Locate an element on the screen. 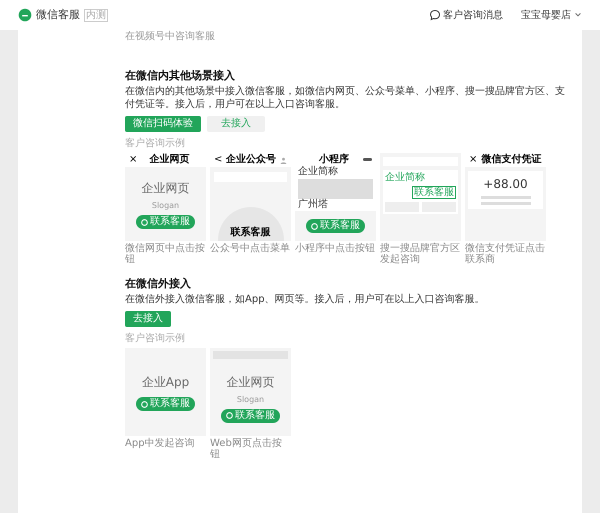  capsule-icon is located at coordinates (367, 159).